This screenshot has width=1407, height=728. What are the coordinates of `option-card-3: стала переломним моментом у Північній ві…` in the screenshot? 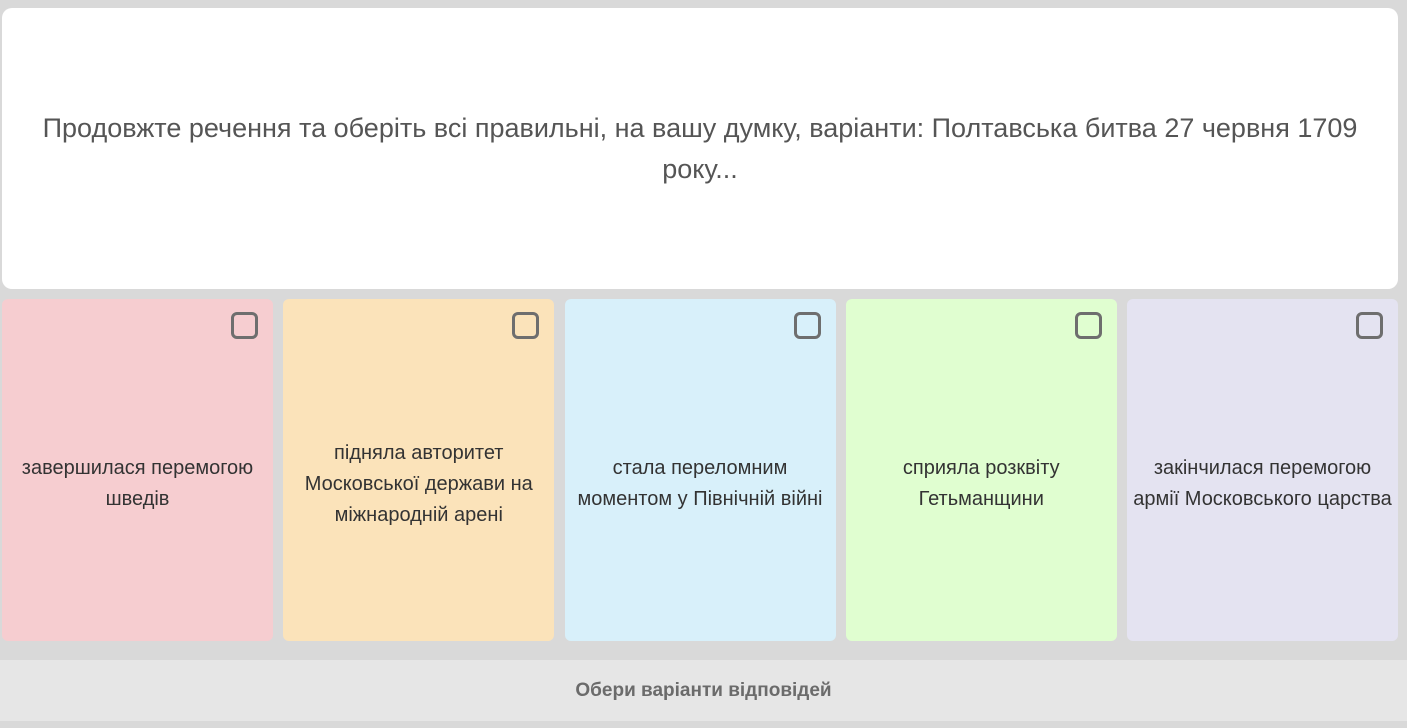 It's located at (700, 470).